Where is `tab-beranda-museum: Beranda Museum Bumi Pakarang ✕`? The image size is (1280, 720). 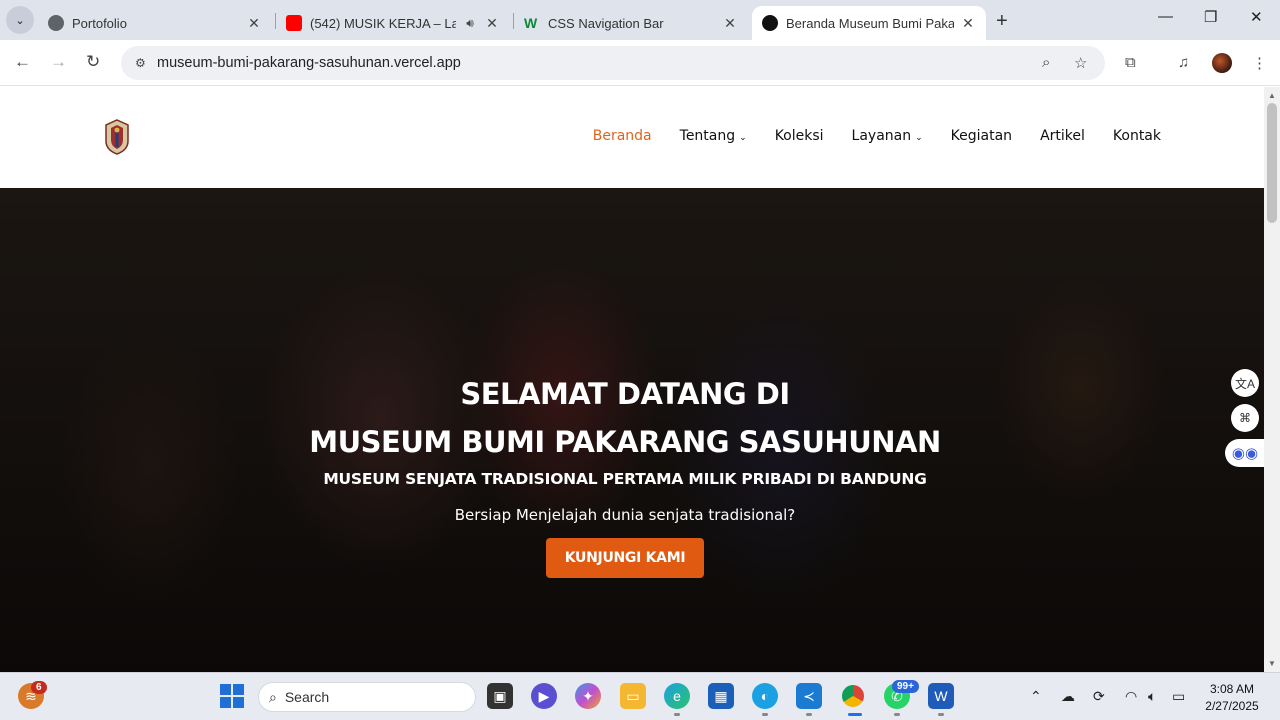 tab-beranda-museum: Beranda Museum Bumi Pakarang ✕ is located at coordinates (869, 23).